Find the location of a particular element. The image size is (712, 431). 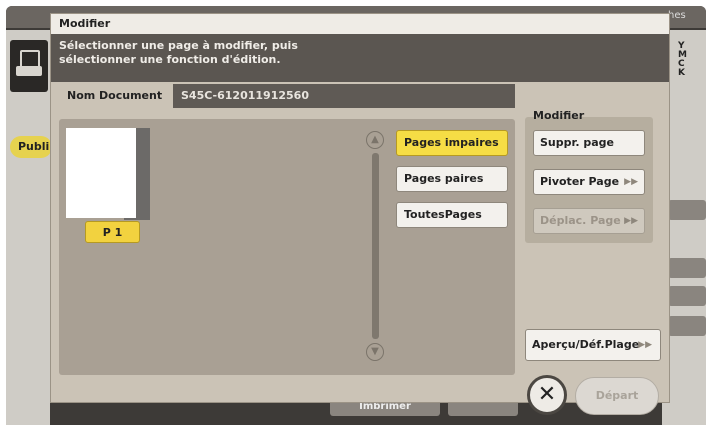

close-icon: ✕ is located at coordinates (547, 395).